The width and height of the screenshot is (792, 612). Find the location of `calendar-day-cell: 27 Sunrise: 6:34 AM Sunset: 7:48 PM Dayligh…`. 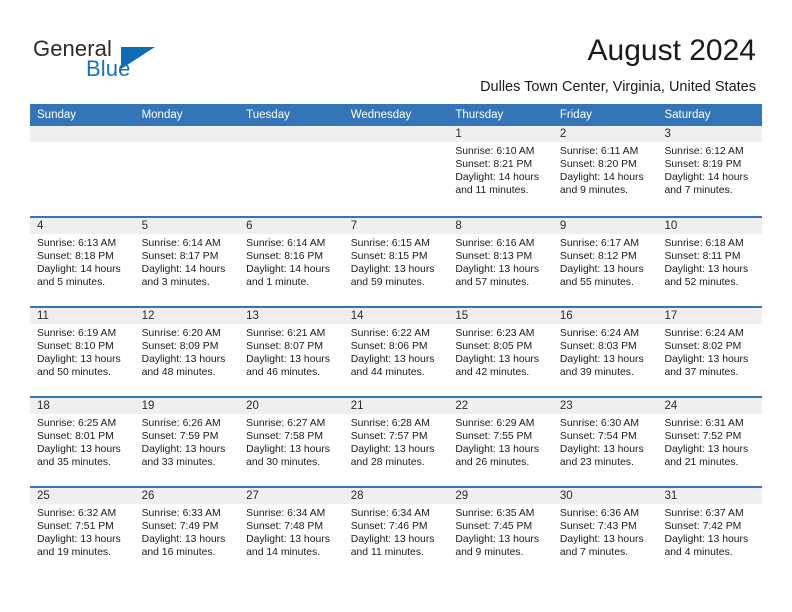

calendar-day-cell: 27 Sunrise: 6:34 AM Sunset: 7:48 PM Dayligh… is located at coordinates (291, 532).